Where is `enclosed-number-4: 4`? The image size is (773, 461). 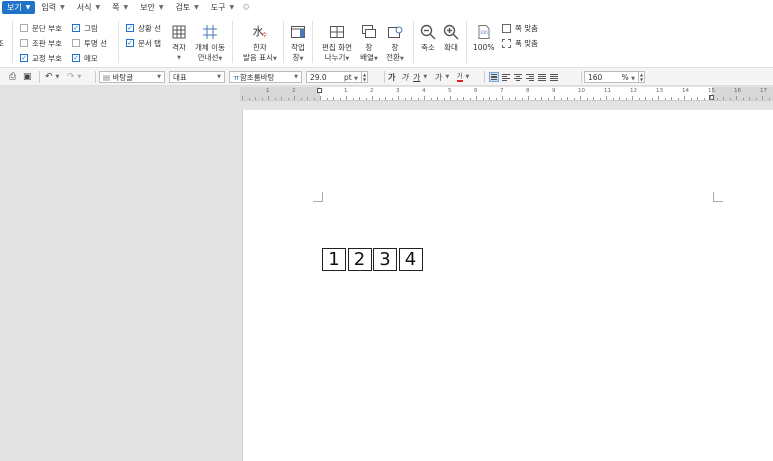
enclosed-number-4: 4 is located at coordinates (410, 259).